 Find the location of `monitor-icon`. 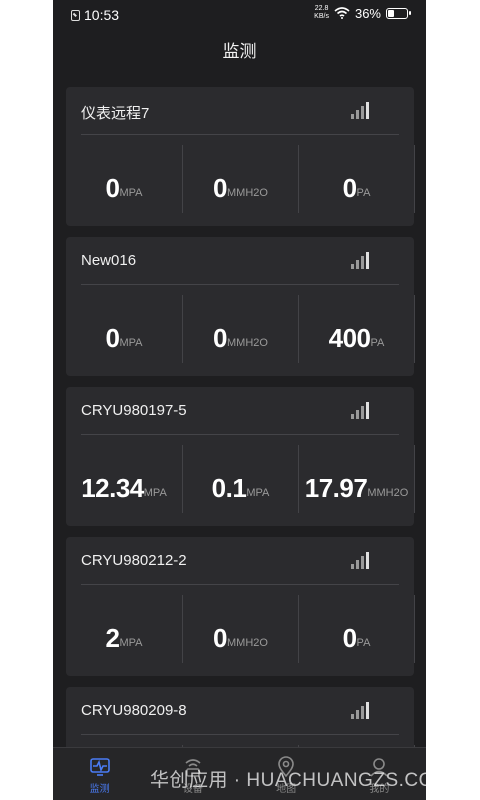

monitor-icon is located at coordinates (99, 767).